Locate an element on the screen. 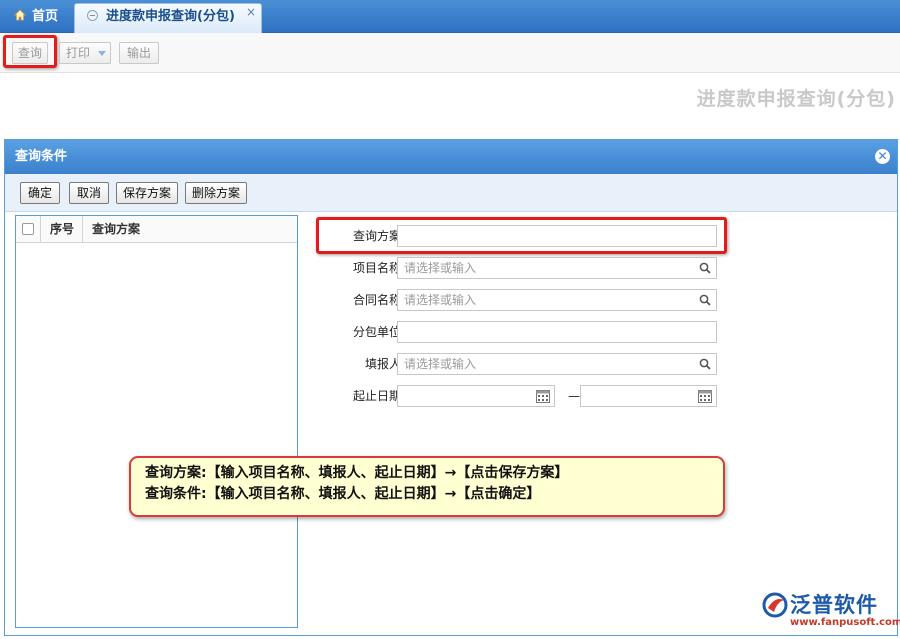 This screenshot has height=639, width=900. toolbar: 查询 打印 输出 is located at coordinates (450, 53).